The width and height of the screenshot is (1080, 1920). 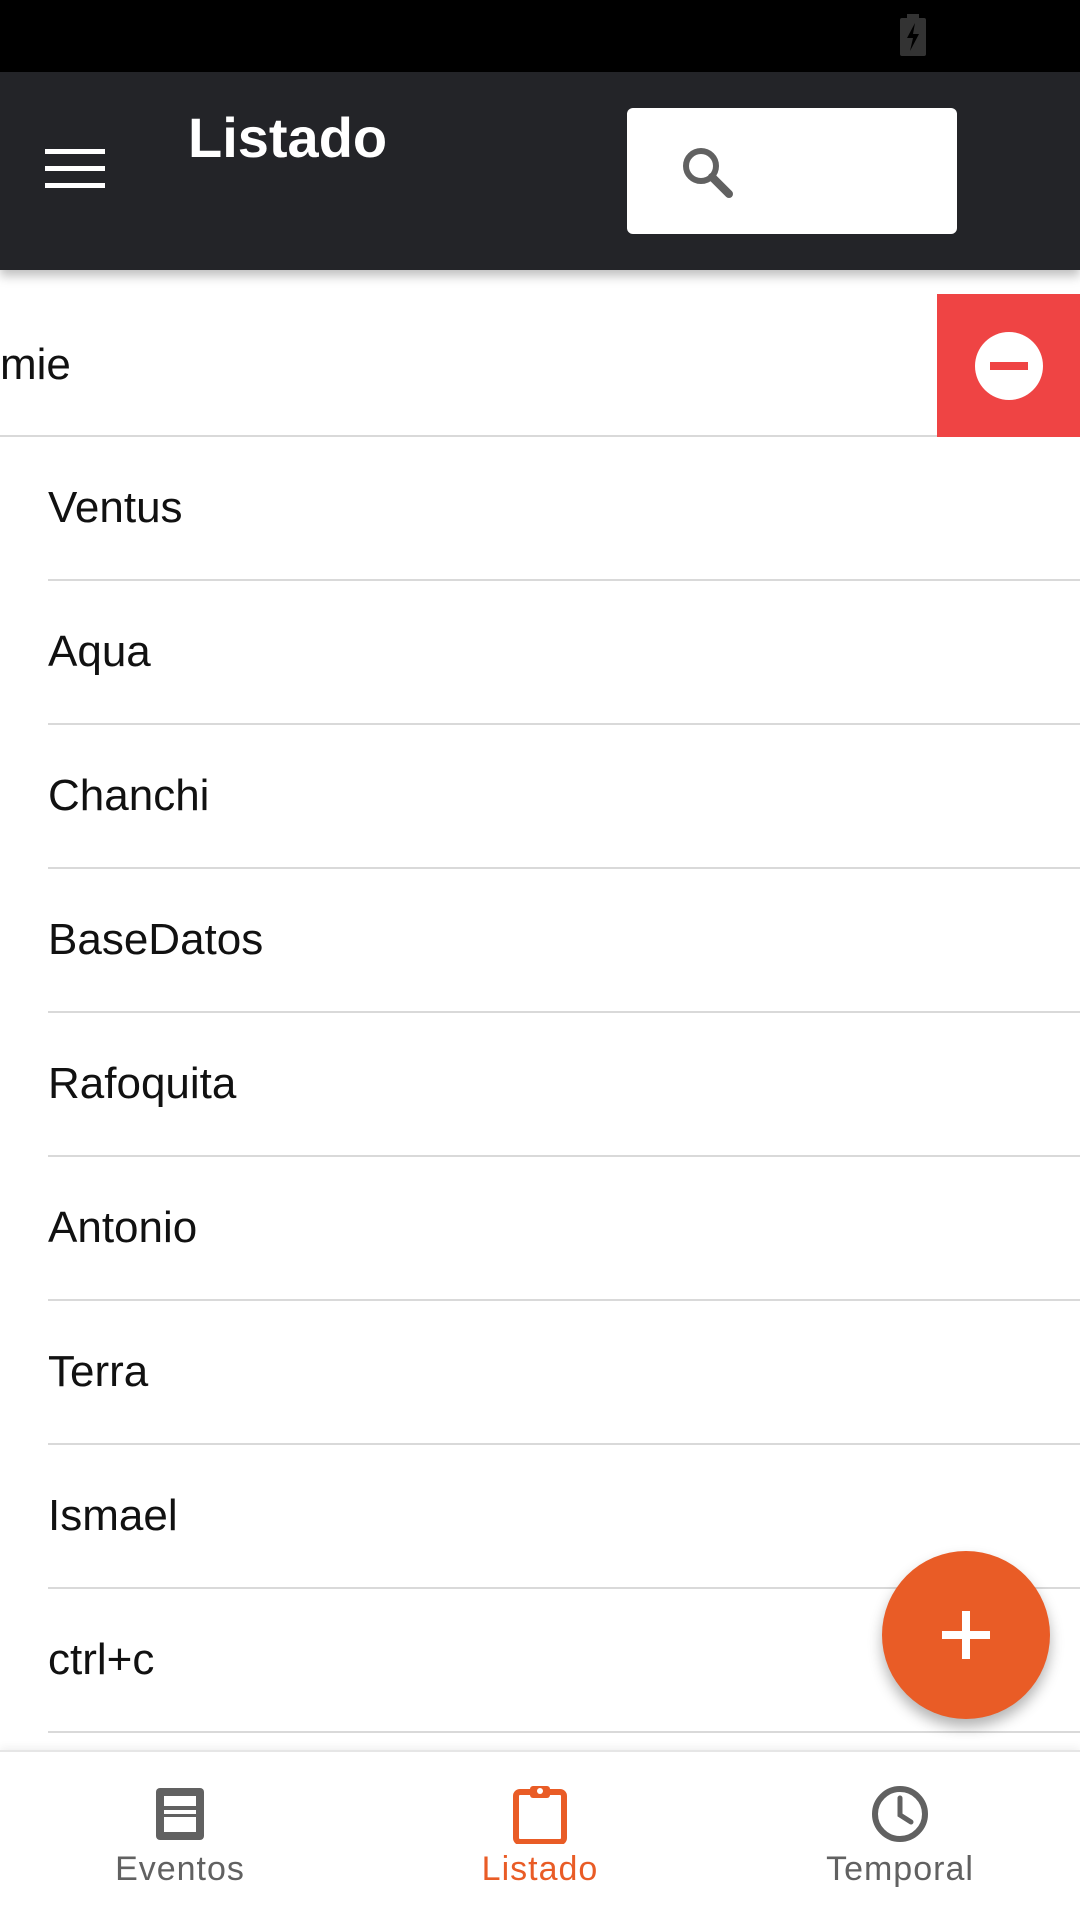 I want to click on nav-item-eventos: Eventos, so click(x=180, y=1836).